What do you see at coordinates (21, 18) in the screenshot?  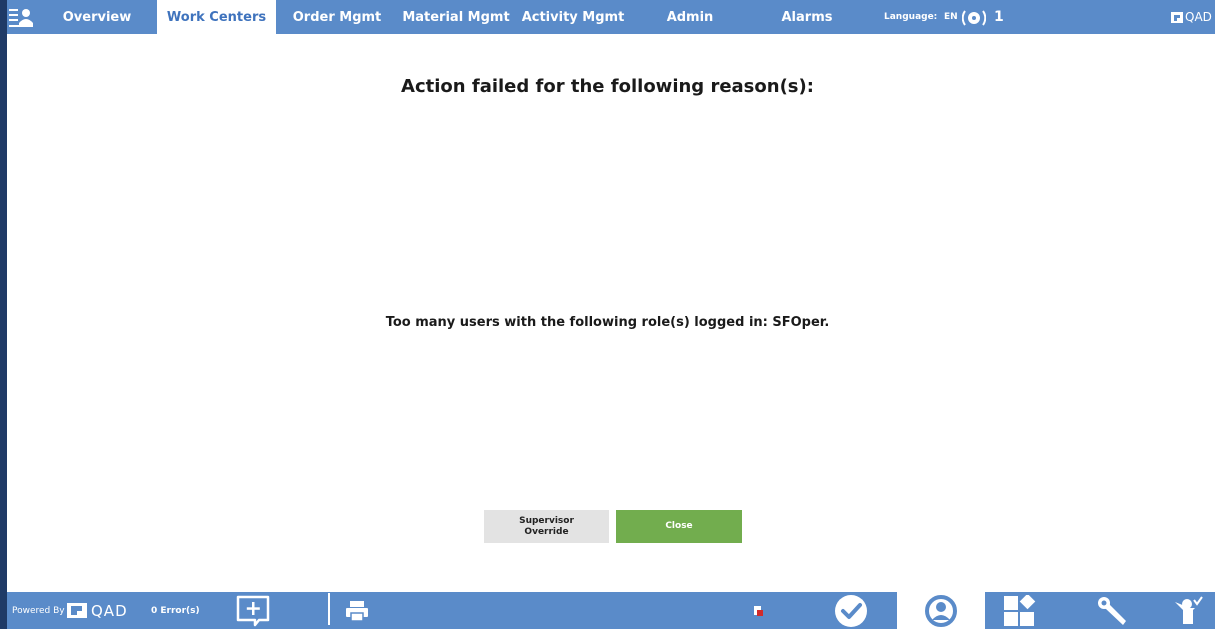 I see `workstation-icon` at bounding box center [21, 18].